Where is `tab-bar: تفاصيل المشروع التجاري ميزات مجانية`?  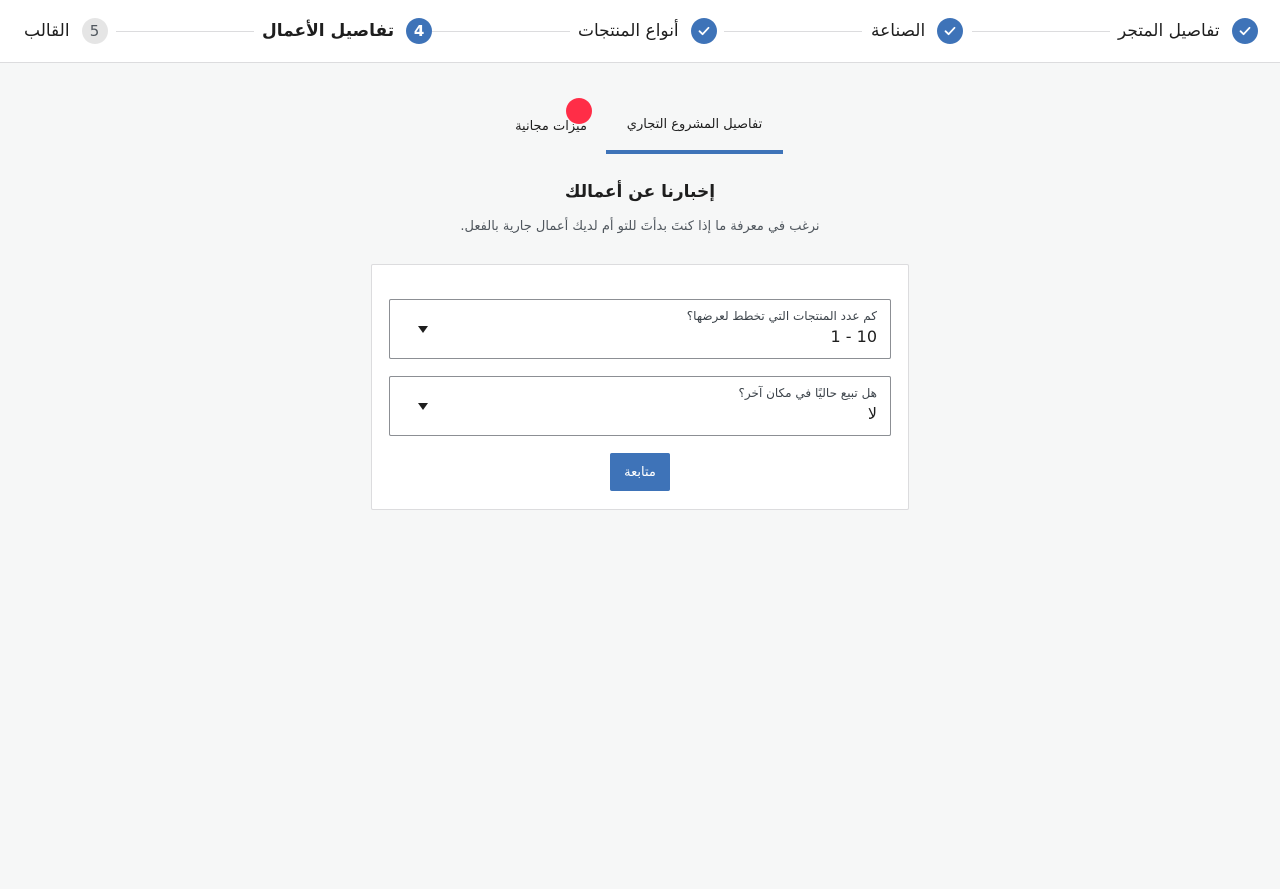 tab-bar: تفاصيل المشروع التجاري ميزات مجانية is located at coordinates (640, 126).